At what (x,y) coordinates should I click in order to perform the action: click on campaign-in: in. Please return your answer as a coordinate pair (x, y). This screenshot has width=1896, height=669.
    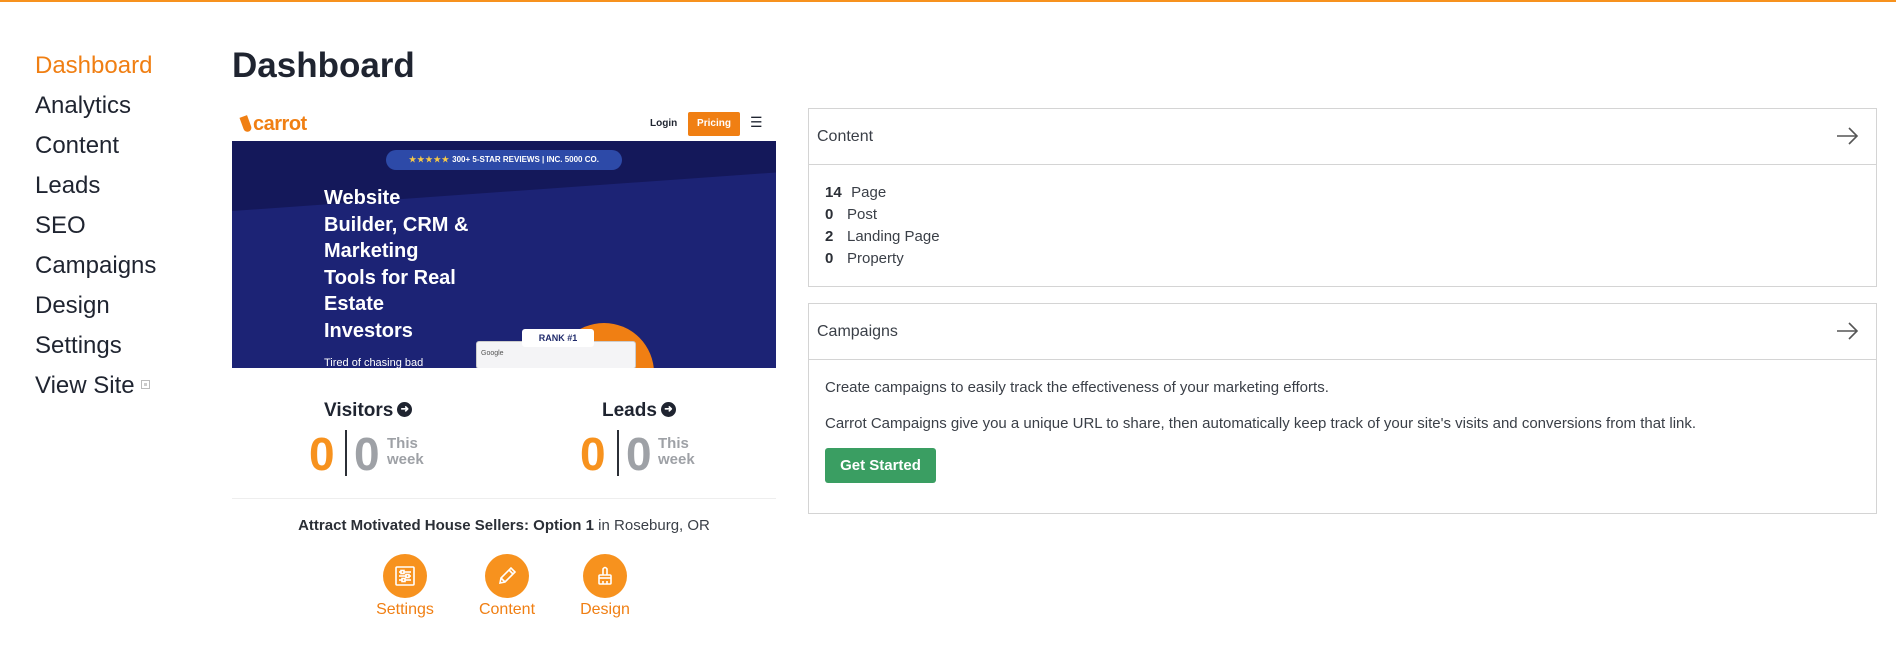
    Looking at the image, I should click on (604, 525).